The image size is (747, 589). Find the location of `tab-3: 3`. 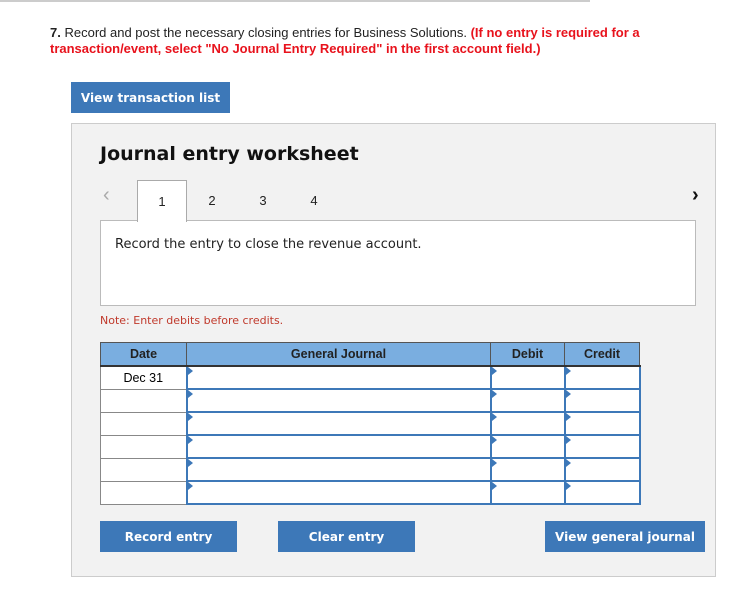

tab-3: 3 is located at coordinates (263, 200).